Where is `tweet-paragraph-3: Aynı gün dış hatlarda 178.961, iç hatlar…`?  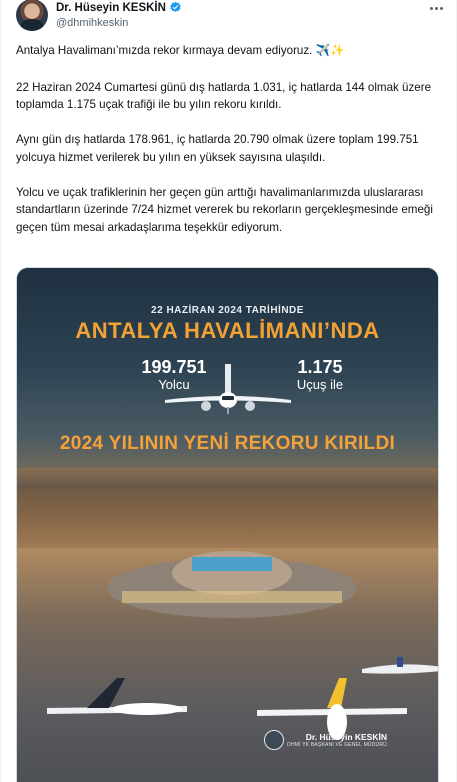 tweet-paragraph-3: Aynı gün dış hatlarda 178.961, iç hatlar… is located at coordinates (217, 148).